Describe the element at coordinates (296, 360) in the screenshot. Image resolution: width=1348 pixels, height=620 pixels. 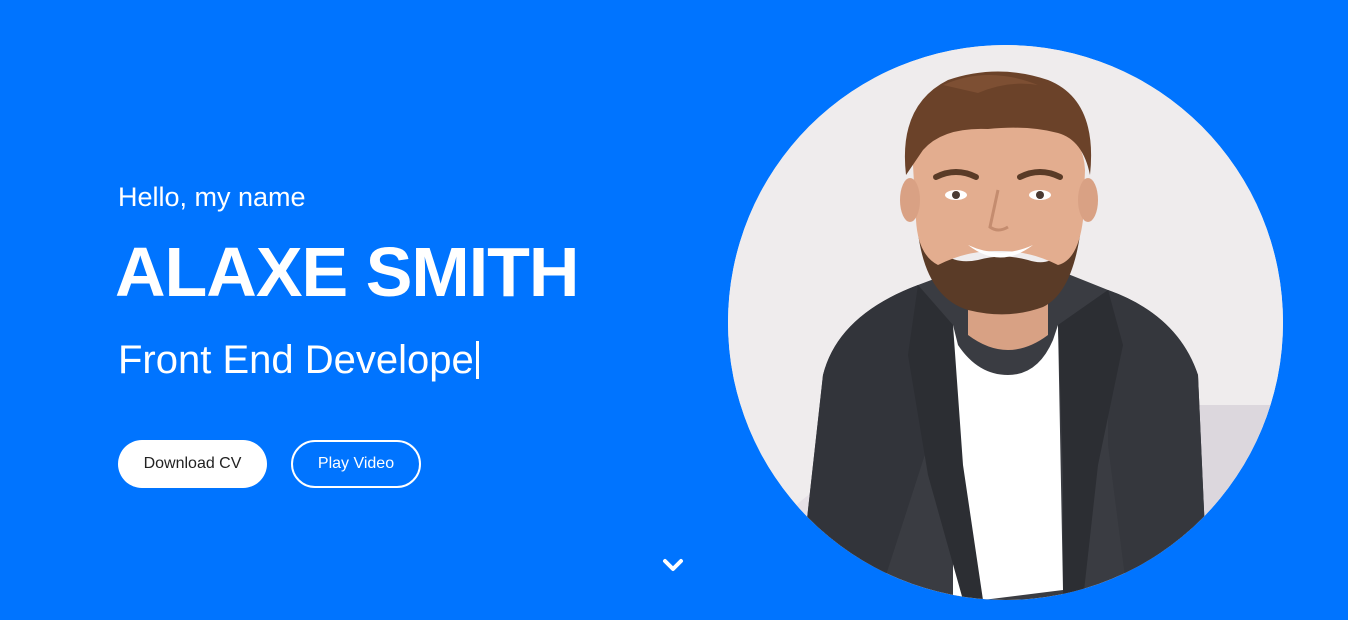
I see `role-text: Front End Develope` at that location.